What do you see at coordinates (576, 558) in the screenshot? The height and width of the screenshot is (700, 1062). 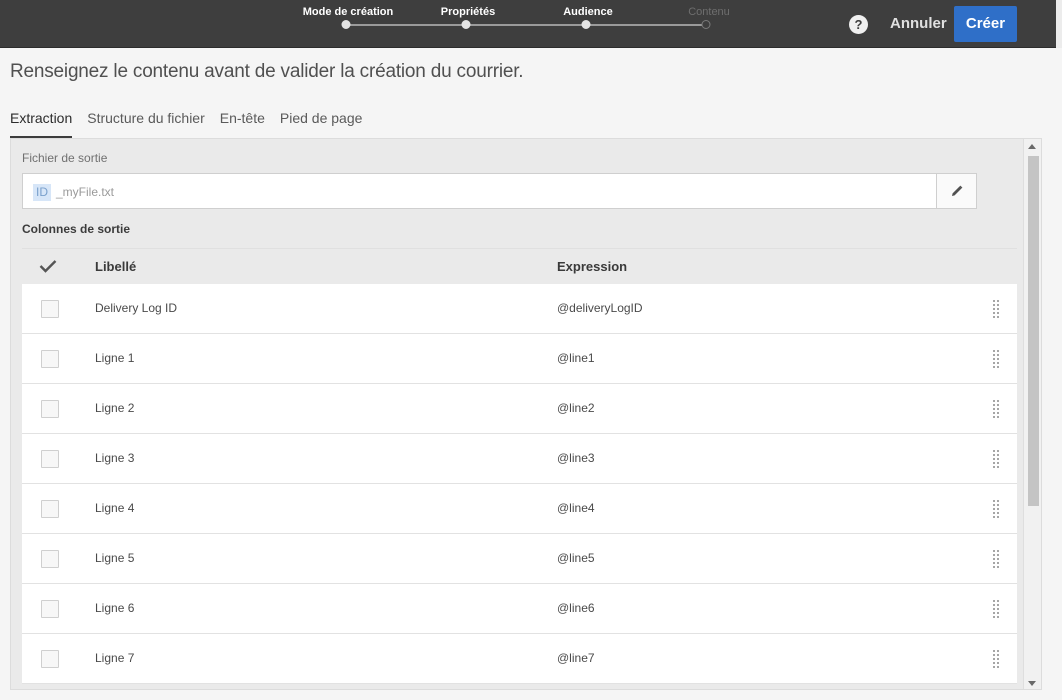 I see `row-expression: @line5` at bounding box center [576, 558].